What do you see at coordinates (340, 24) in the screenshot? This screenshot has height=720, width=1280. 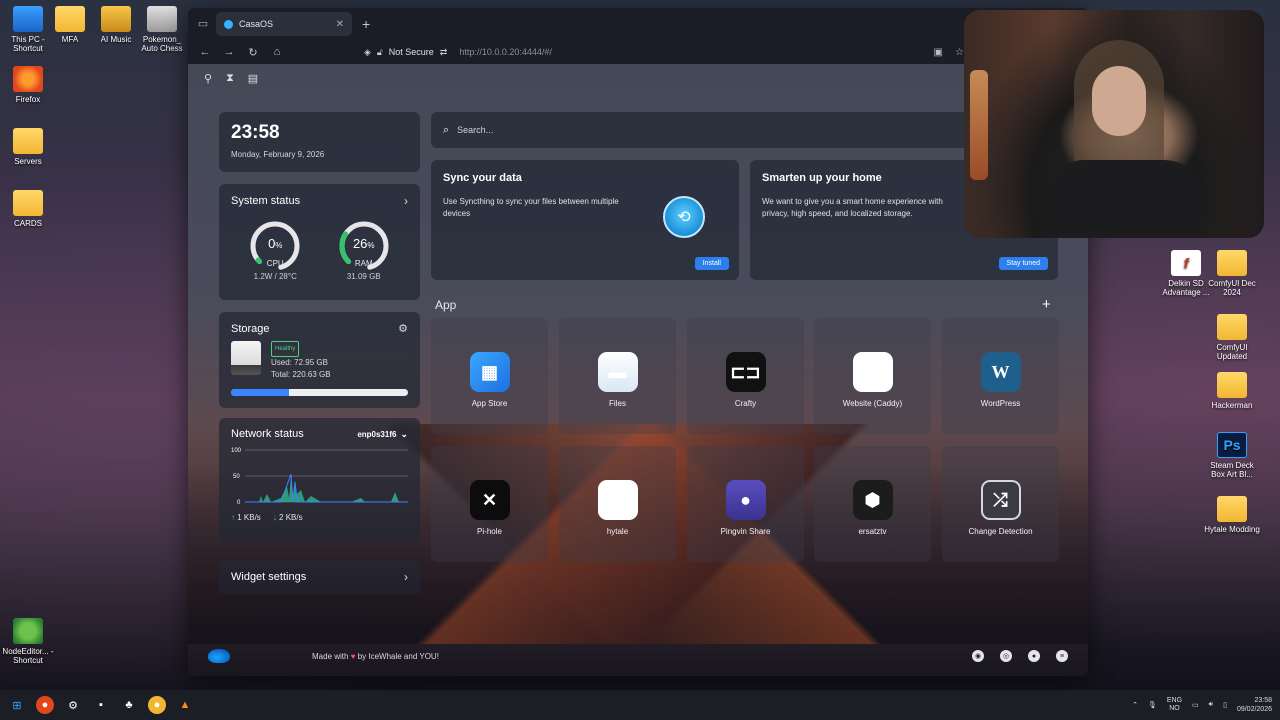 I see `close-tab-icon: ✕` at bounding box center [340, 24].